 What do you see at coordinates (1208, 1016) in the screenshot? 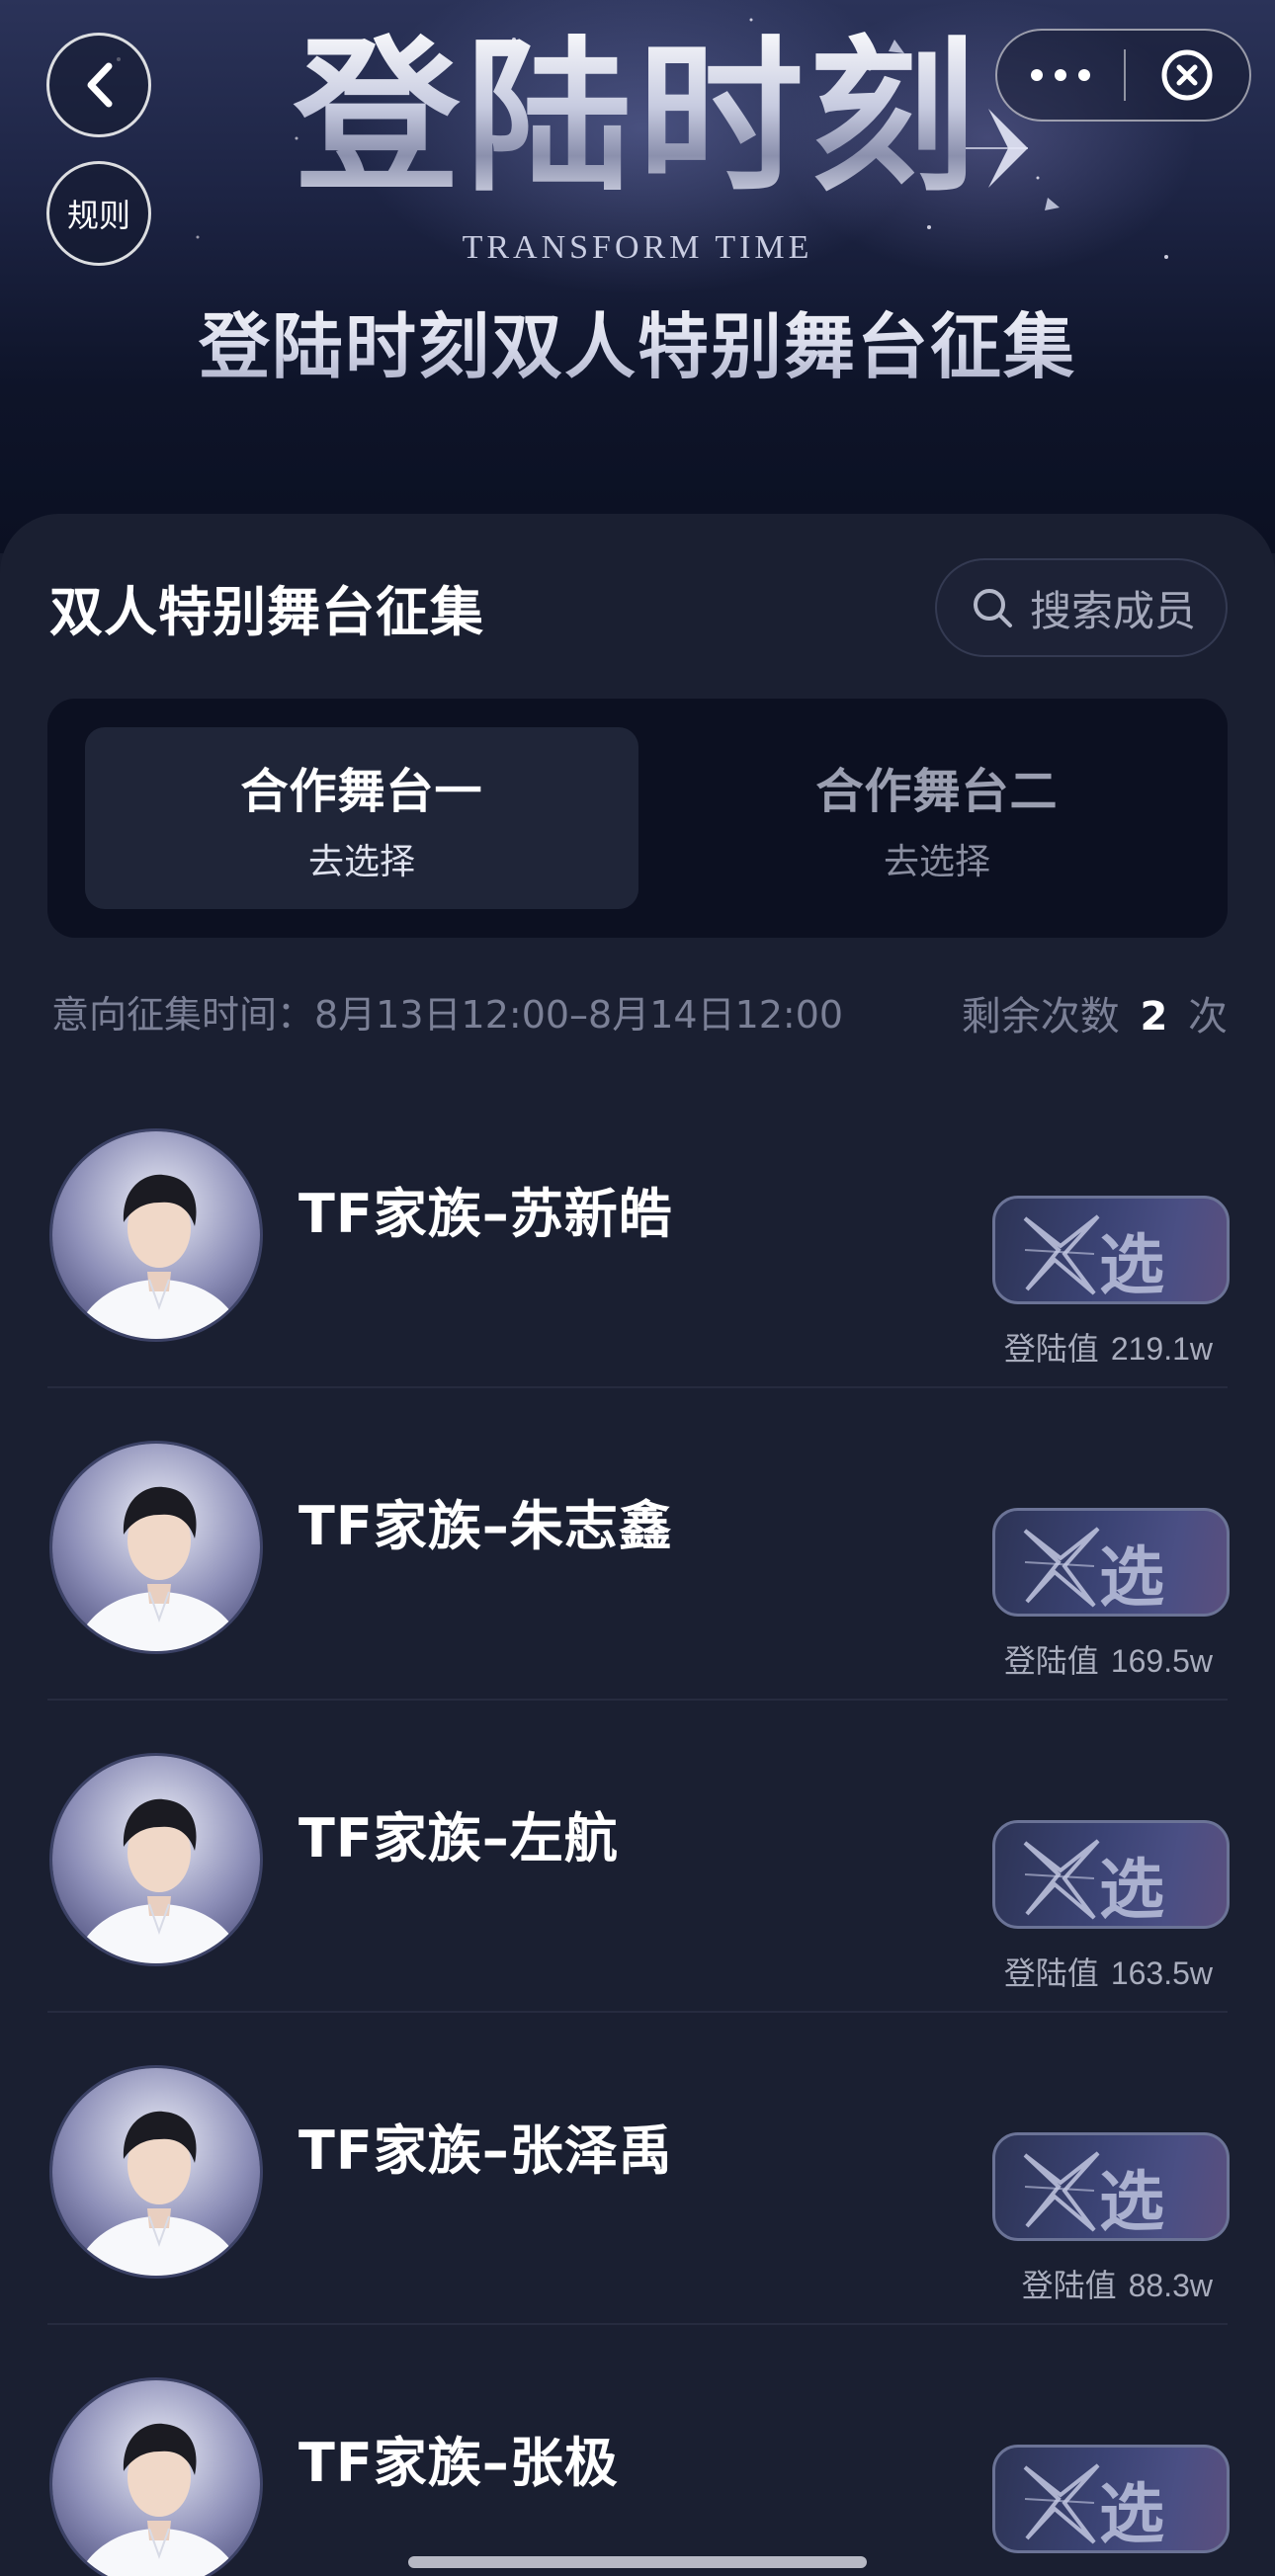
I see `remaining-unit: 次` at bounding box center [1208, 1016].